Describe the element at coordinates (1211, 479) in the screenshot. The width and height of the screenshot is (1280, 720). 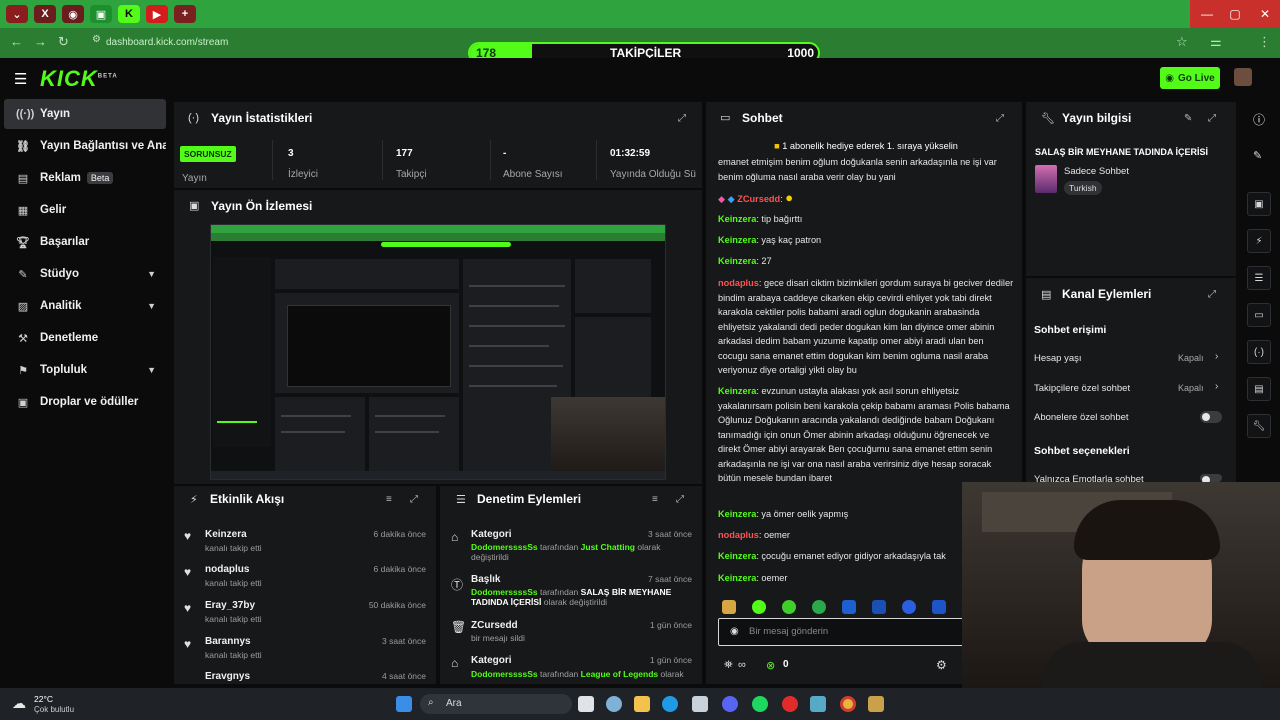
I see `emote-only-toggle` at that location.